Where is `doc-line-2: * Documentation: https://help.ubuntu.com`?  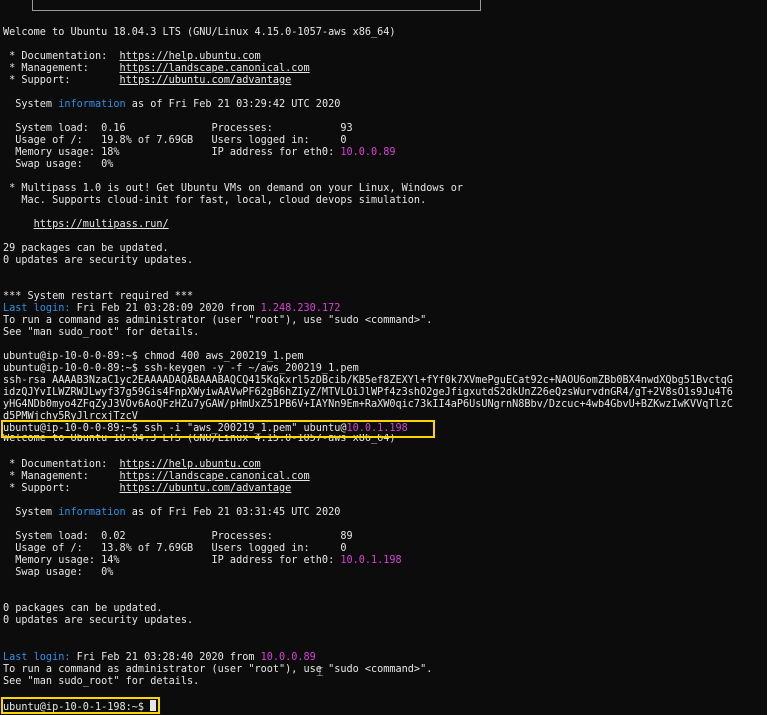
doc-line-2: * Documentation: https://help.ubuntu.com is located at coordinates (132, 465).